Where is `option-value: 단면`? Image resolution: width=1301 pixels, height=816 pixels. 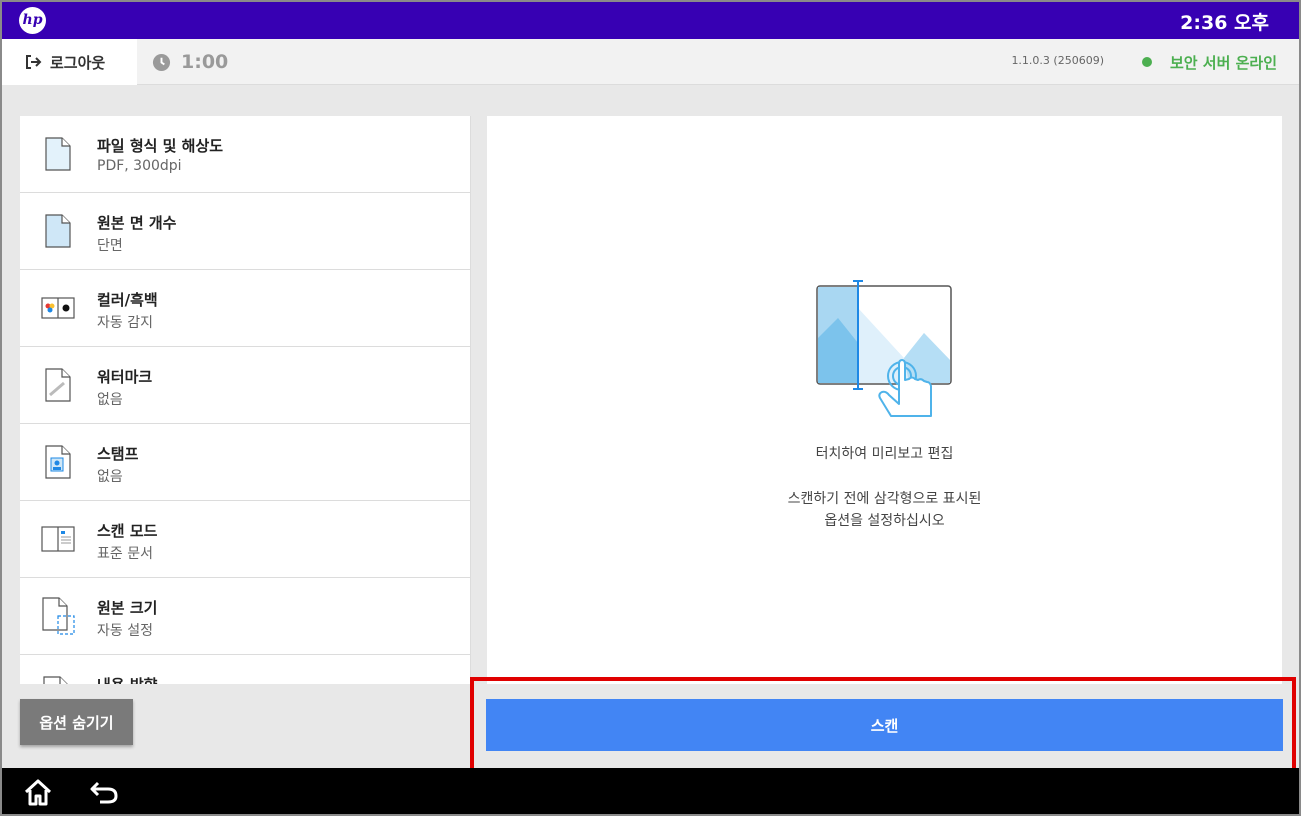 option-value: 단면 is located at coordinates (110, 246).